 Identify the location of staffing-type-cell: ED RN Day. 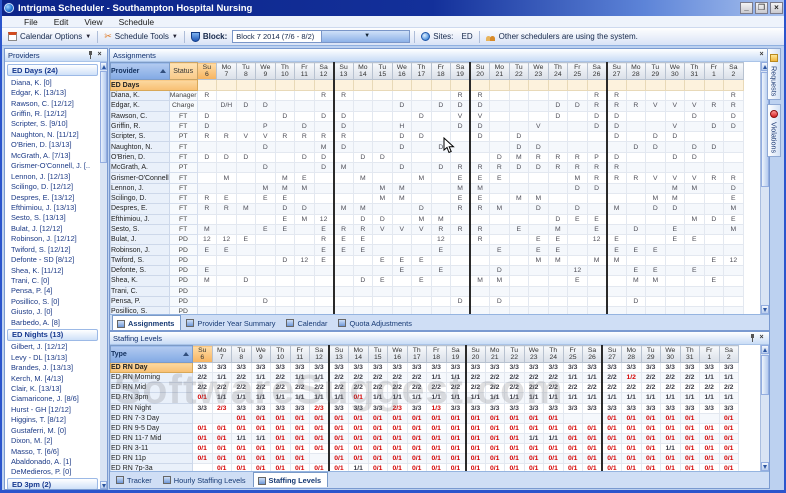
(151, 367).